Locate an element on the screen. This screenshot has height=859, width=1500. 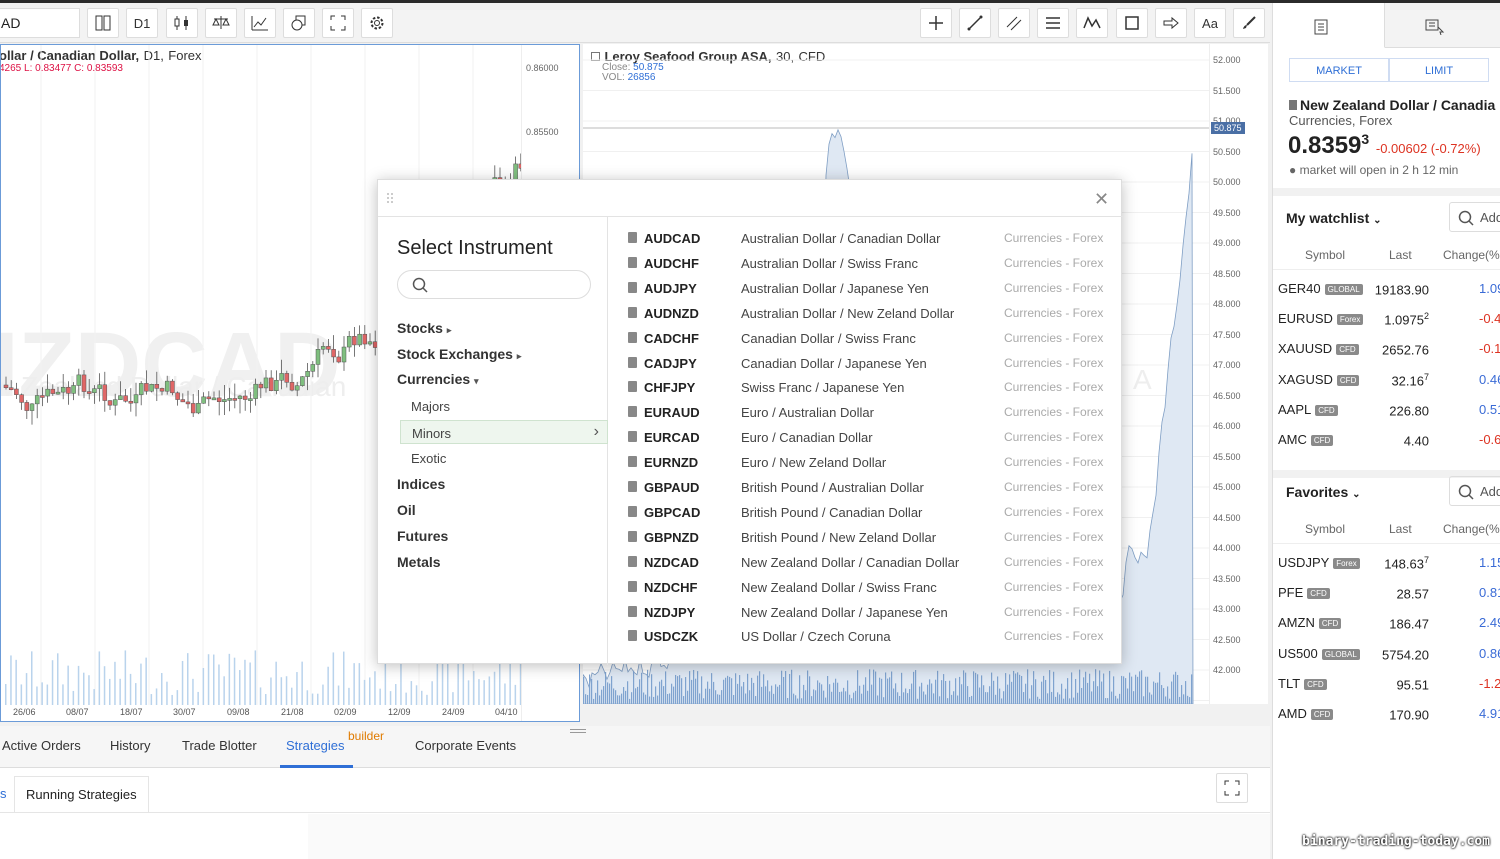
tab-strategies: Strategies is located at coordinates (315, 745).